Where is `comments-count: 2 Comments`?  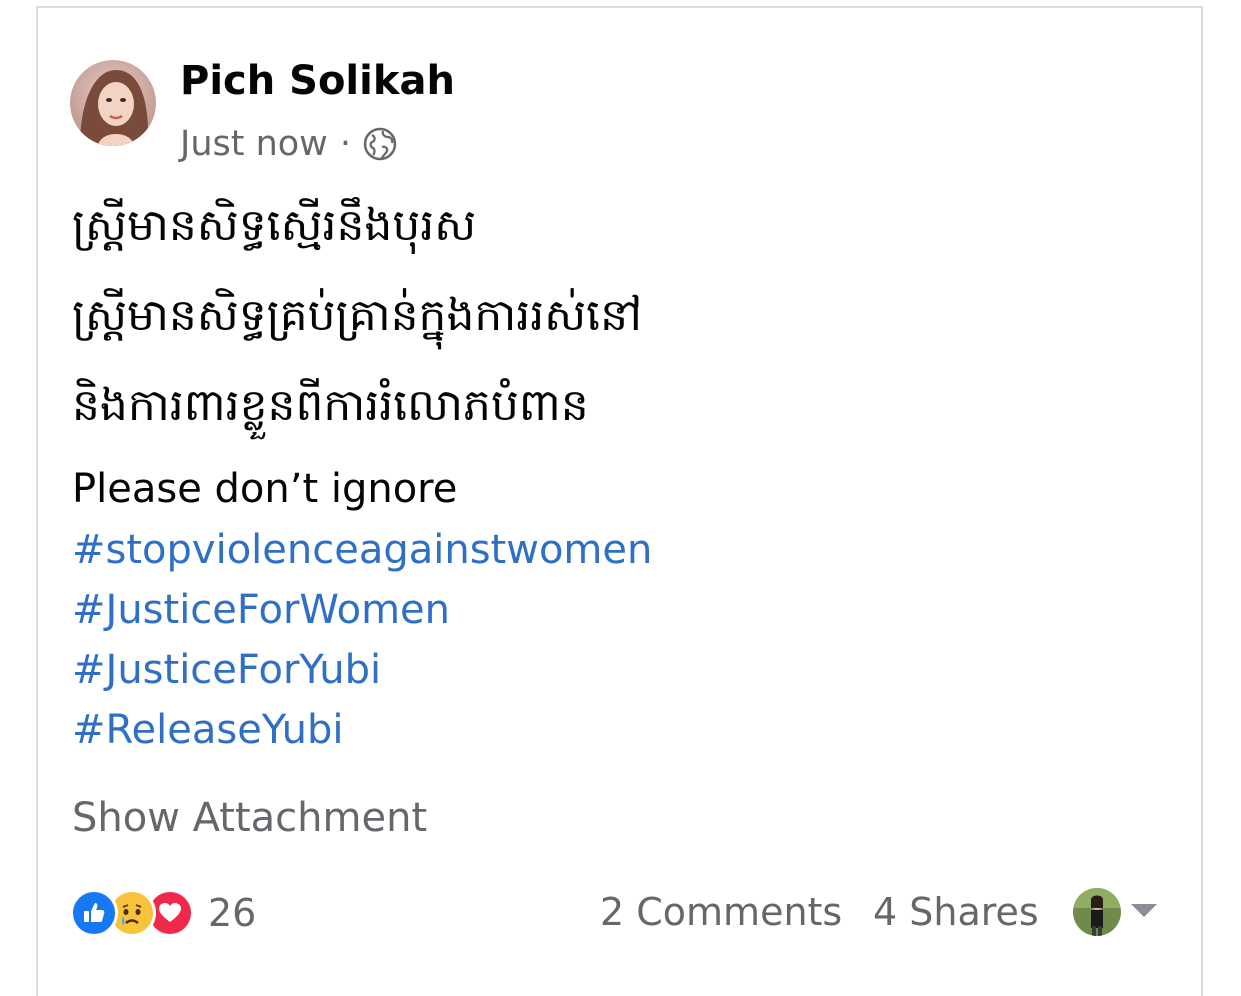 comments-count: 2 Comments is located at coordinates (721, 912).